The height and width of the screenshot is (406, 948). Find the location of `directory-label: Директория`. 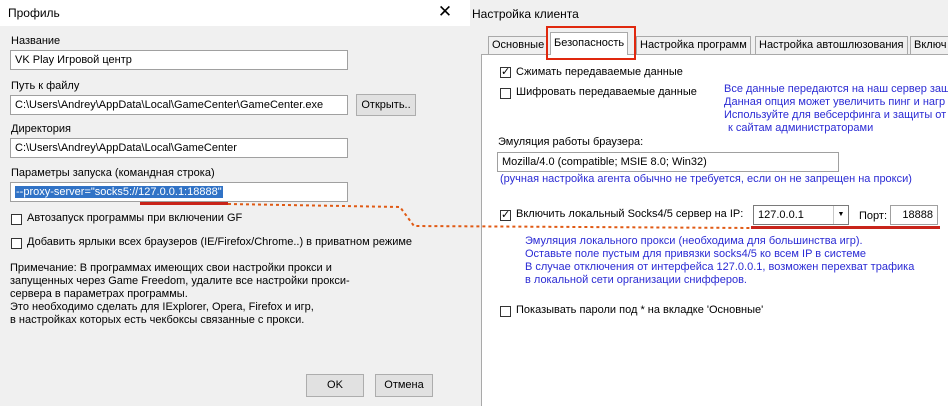

directory-label: Директория is located at coordinates (41, 129).